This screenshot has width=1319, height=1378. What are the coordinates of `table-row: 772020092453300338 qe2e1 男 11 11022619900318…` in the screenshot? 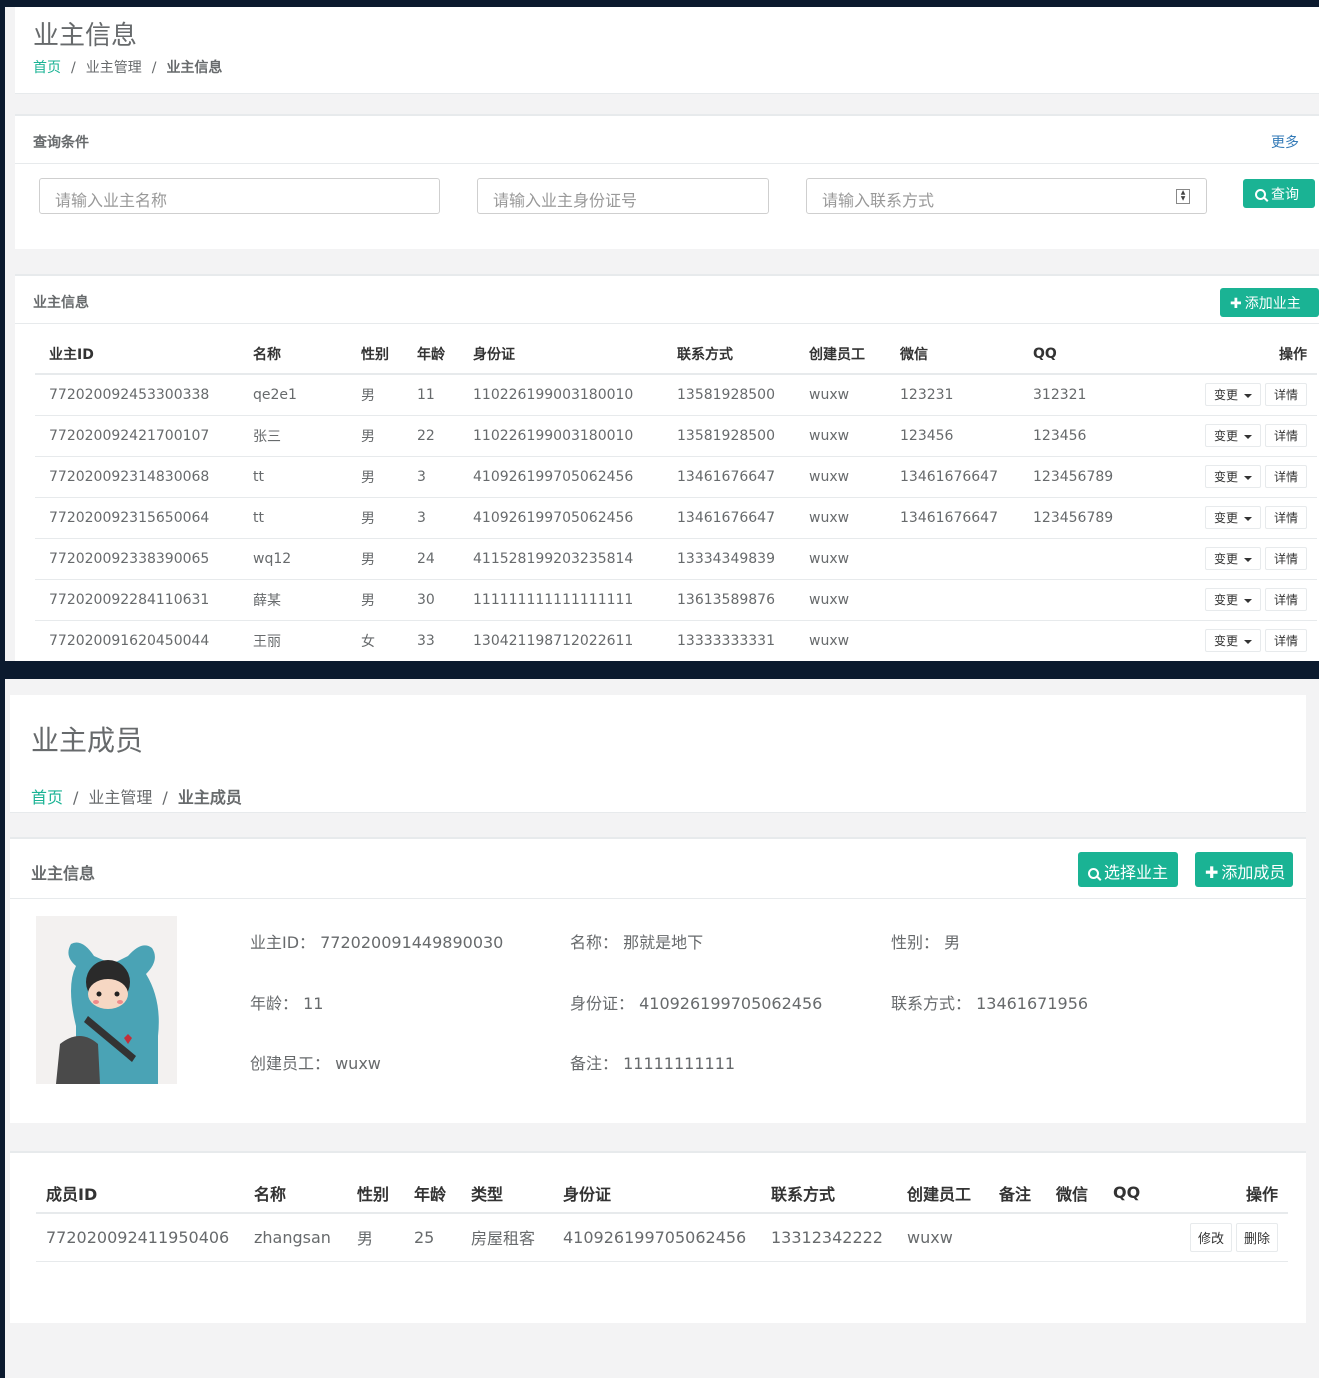 It's located at (676, 395).